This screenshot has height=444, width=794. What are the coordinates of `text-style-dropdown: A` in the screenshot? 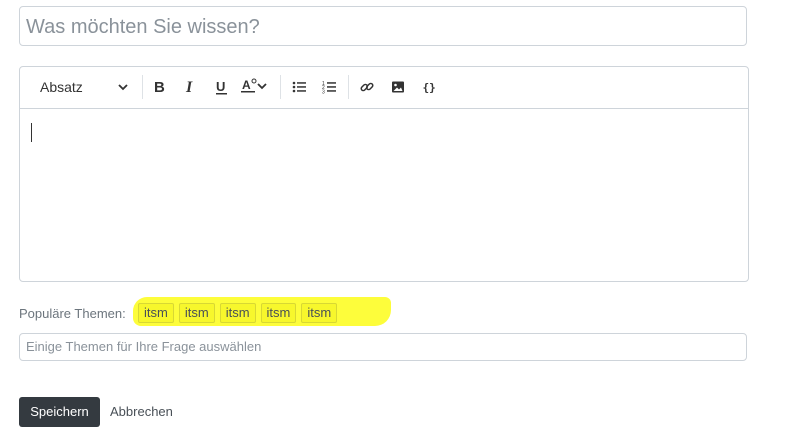 It's located at (254, 87).